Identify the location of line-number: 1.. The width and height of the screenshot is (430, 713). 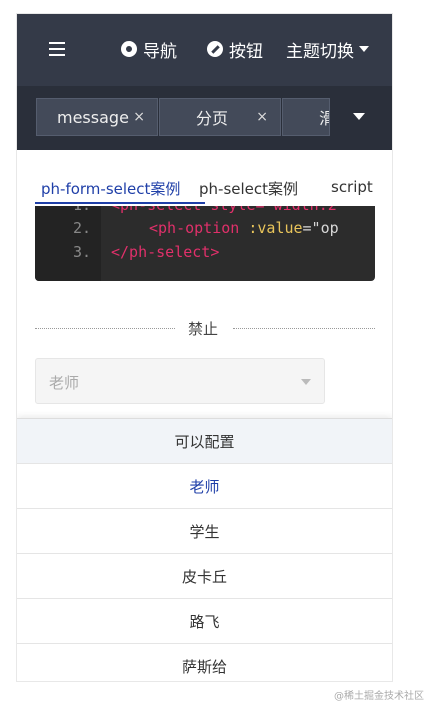
(82, 210).